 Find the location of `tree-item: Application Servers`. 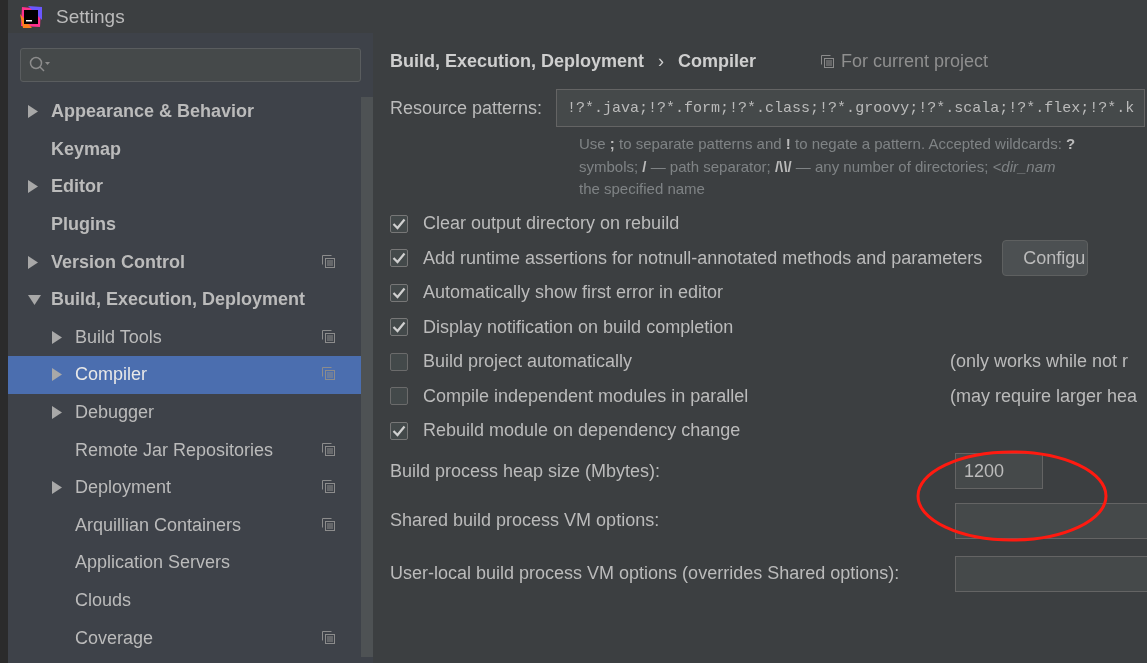

tree-item: Application Servers is located at coordinates (153, 563).